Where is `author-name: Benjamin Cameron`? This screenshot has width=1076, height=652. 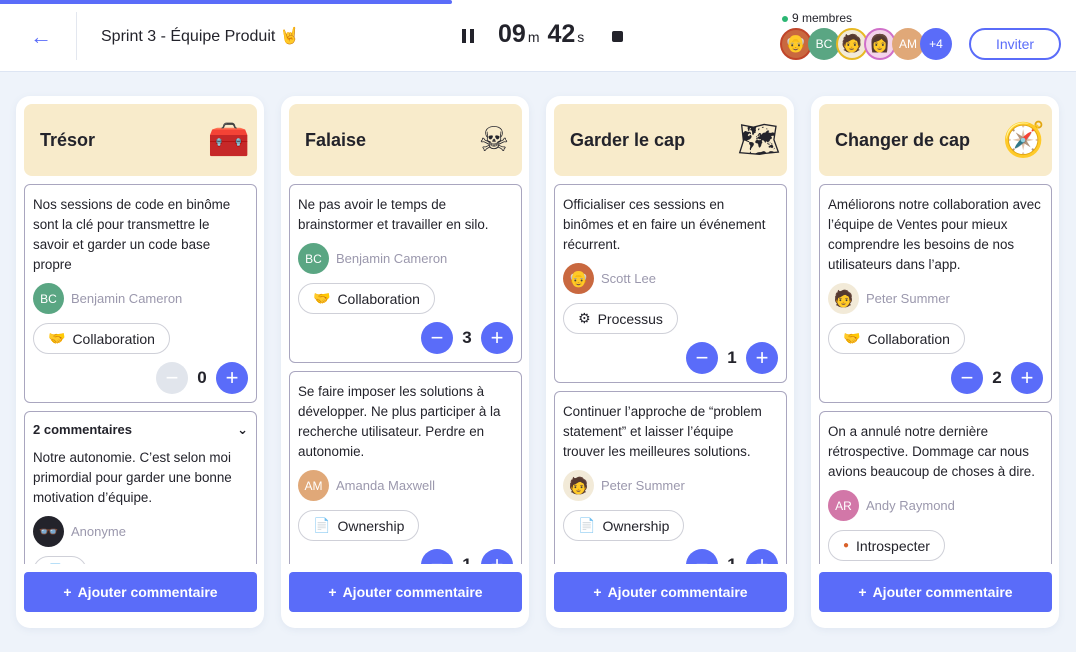
author-name: Benjamin Cameron is located at coordinates (127, 298).